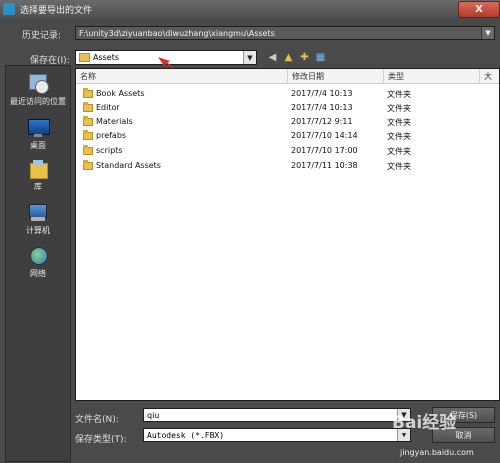 The height and width of the screenshot is (463, 500). What do you see at coordinates (56, 11) in the screenshot?
I see `window-title: 选择要导出的文件` at bounding box center [56, 11].